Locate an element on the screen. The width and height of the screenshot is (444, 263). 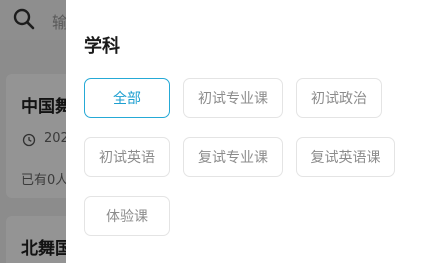
section-title: 学科 is located at coordinates (102, 46).